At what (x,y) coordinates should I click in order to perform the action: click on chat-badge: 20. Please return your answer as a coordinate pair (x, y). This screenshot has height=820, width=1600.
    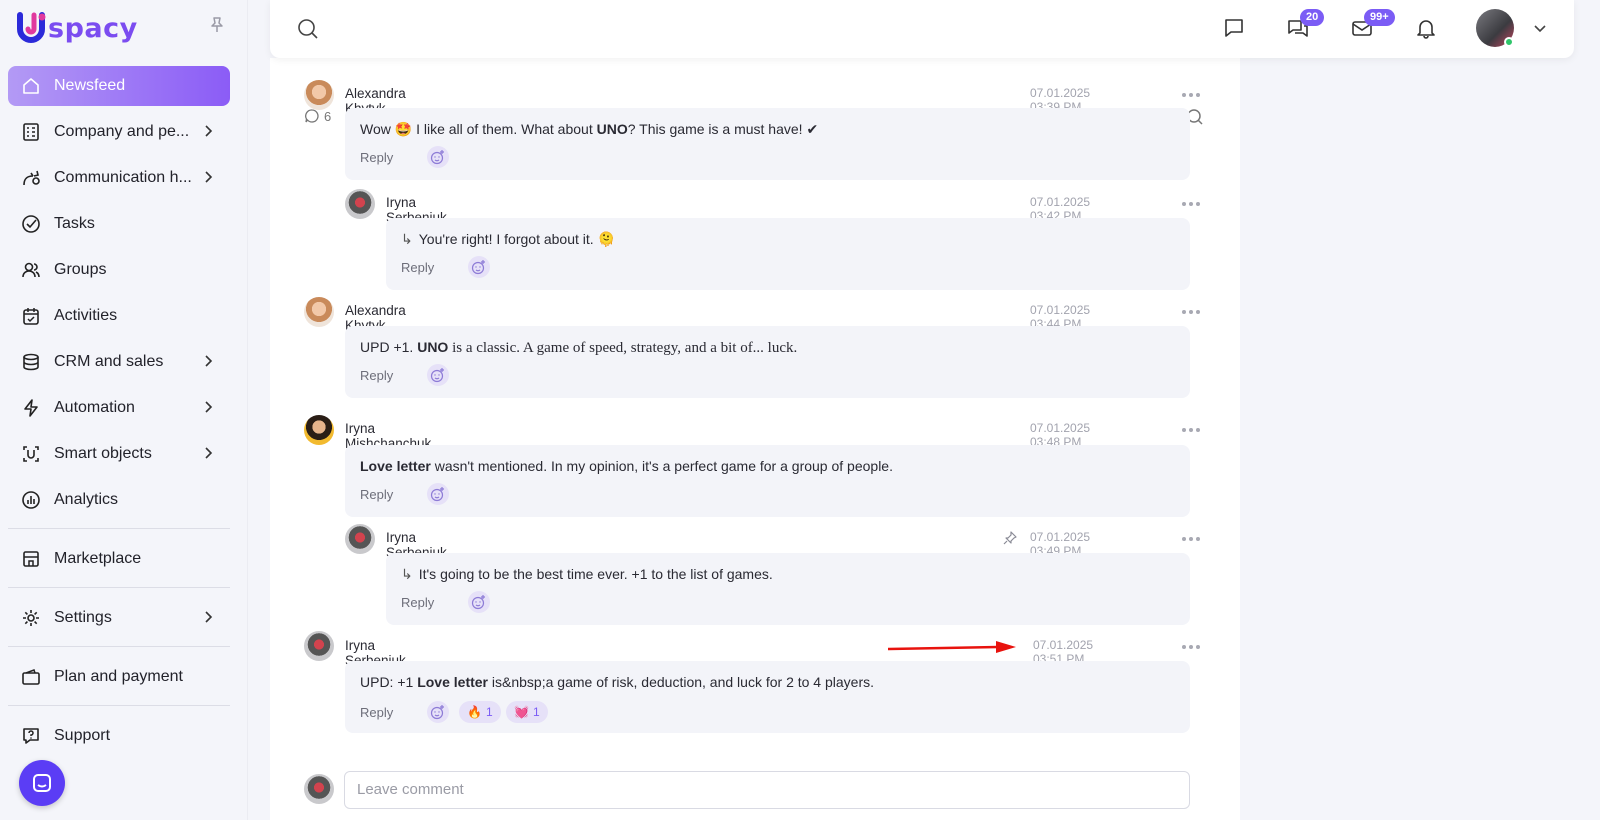
    Looking at the image, I should click on (1312, 17).